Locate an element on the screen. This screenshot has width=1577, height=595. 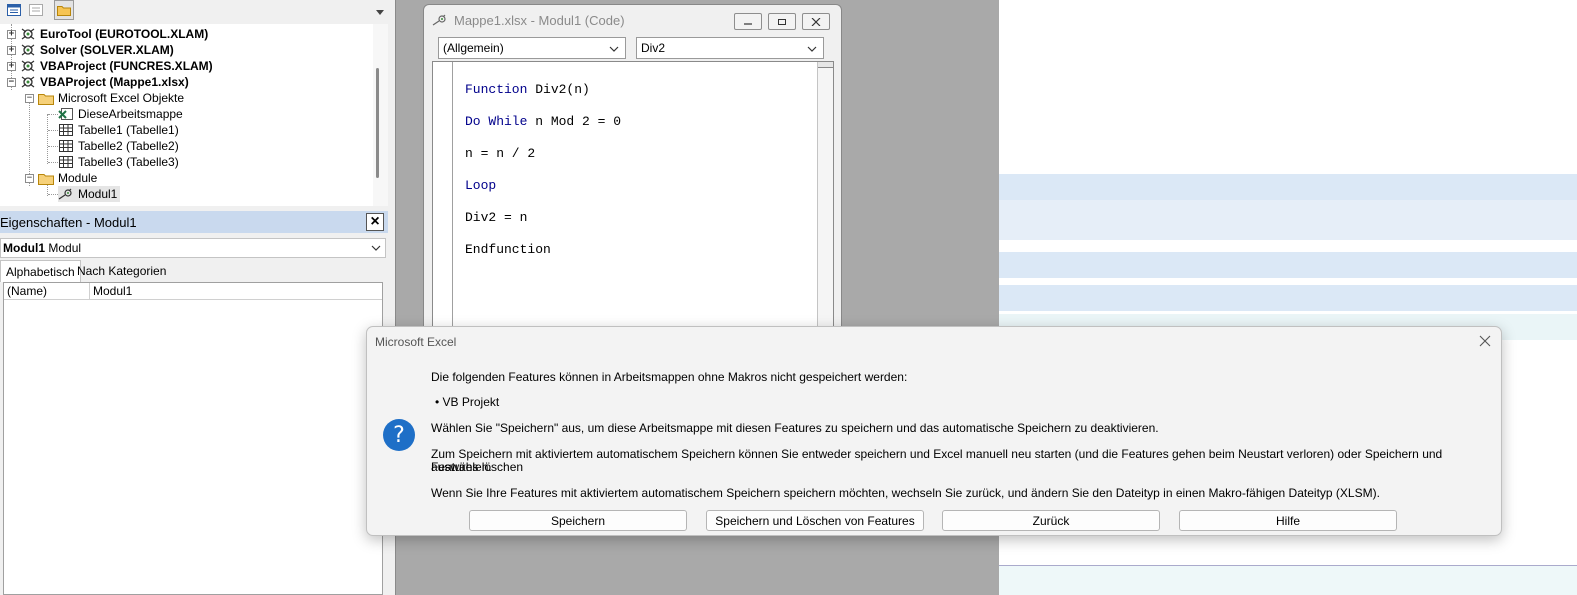
code-line: Loop is located at coordinates (481, 185).